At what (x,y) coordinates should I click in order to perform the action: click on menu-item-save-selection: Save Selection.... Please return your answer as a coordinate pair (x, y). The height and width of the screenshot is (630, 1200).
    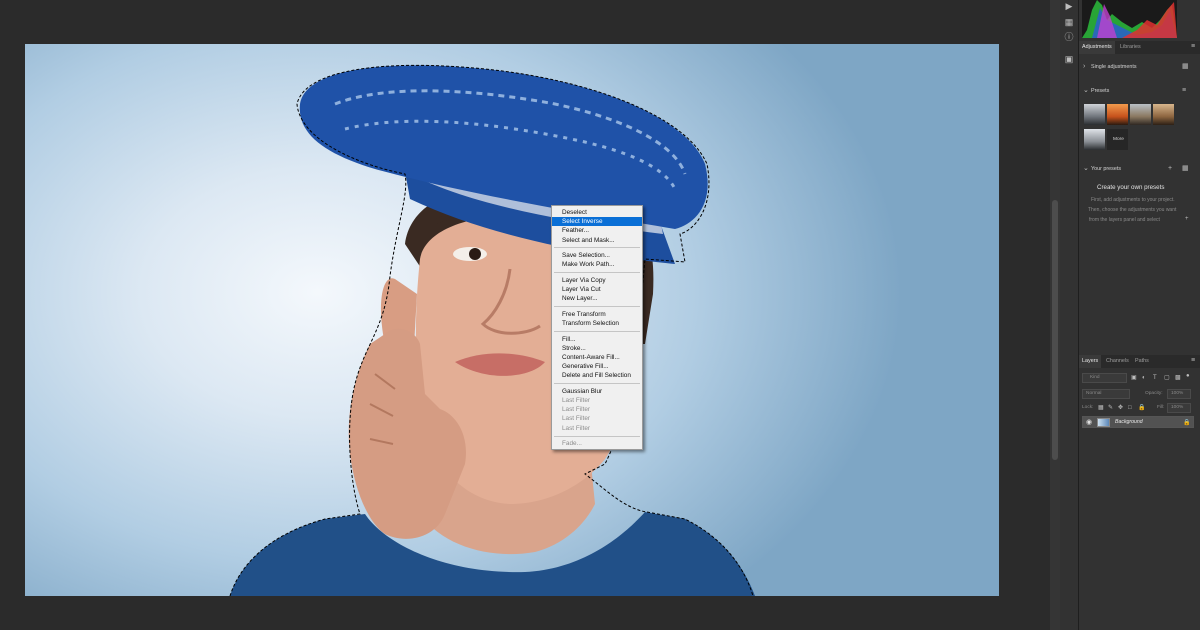
    Looking at the image, I should click on (597, 255).